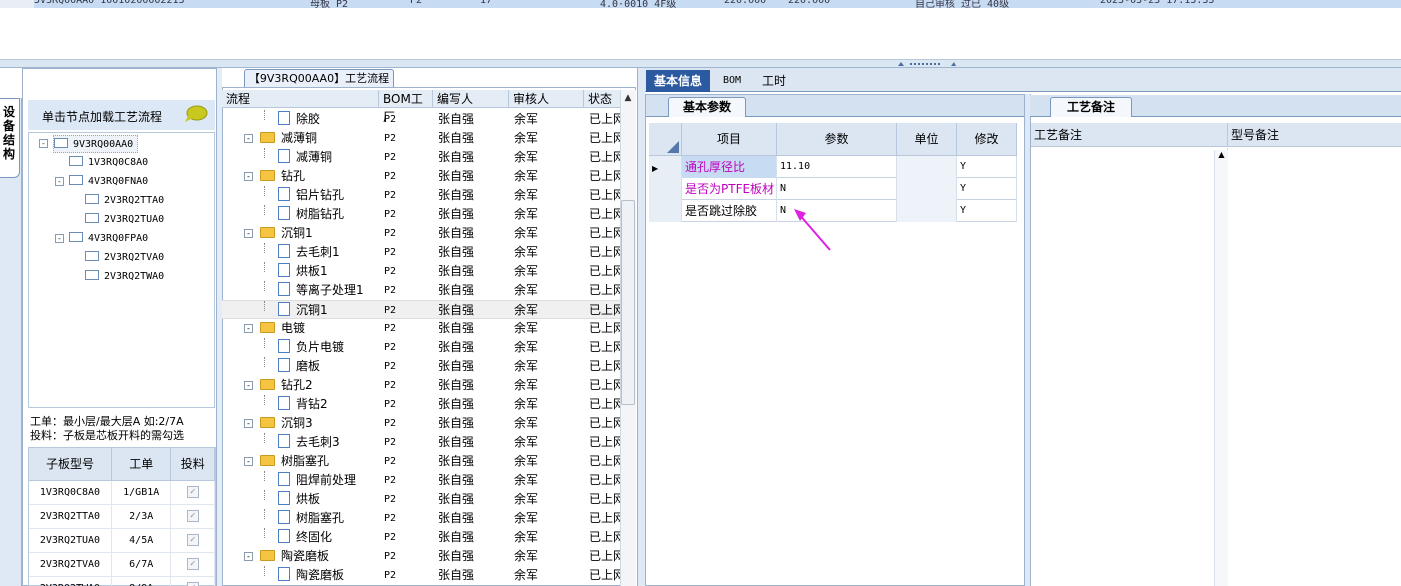 The width and height of the screenshot is (1401, 586). What do you see at coordinates (124, 277) in the screenshot?
I see `structure-tree-node: 2V3RQ2TWA0` at bounding box center [124, 277].